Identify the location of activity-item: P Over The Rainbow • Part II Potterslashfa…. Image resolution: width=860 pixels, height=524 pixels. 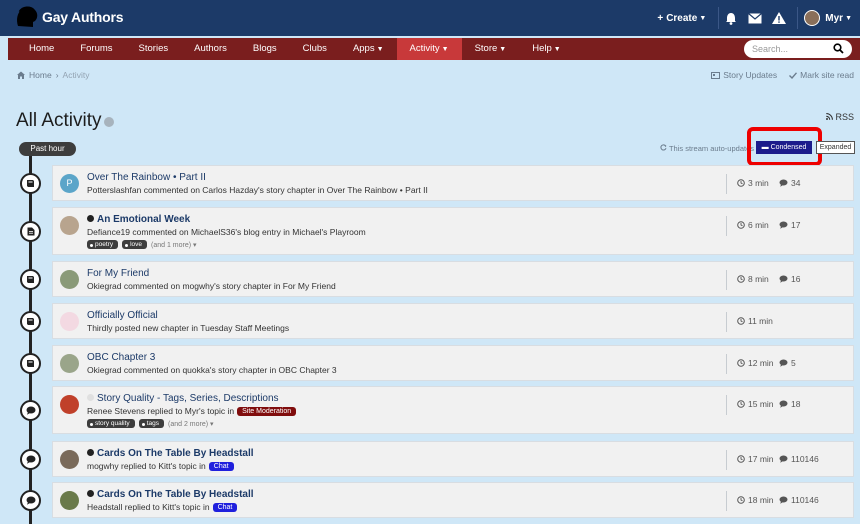
(453, 183).